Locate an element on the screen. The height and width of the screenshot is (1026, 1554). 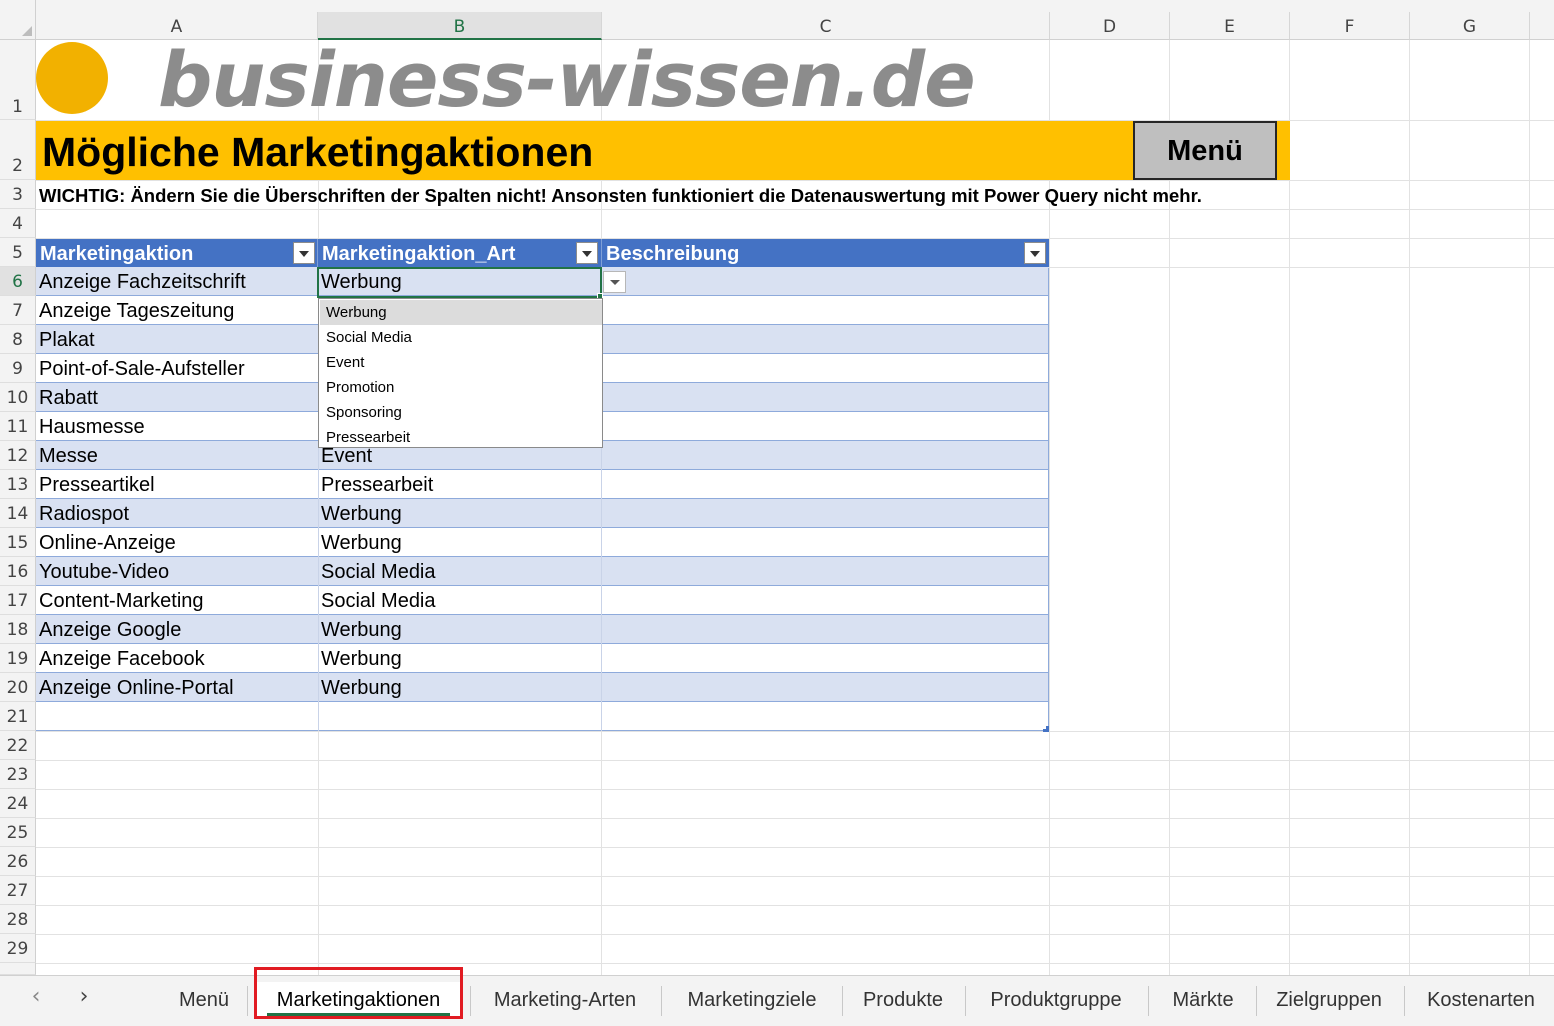
cell-marketingaktion: Youtube-Video is located at coordinates (177, 571).